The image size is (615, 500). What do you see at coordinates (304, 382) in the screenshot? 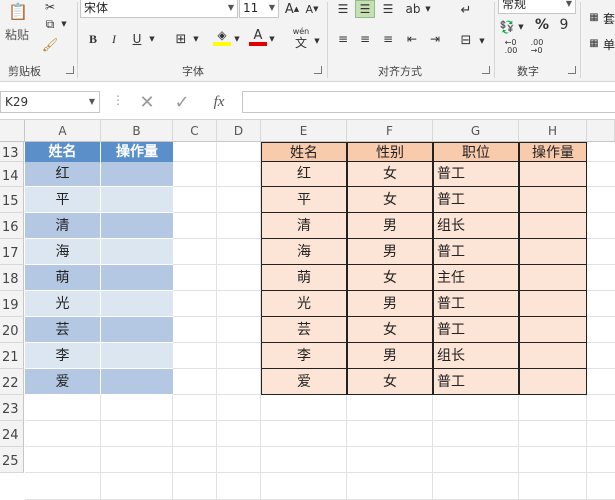
I see `right-table-cell: 爱` at bounding box center [304, 382].